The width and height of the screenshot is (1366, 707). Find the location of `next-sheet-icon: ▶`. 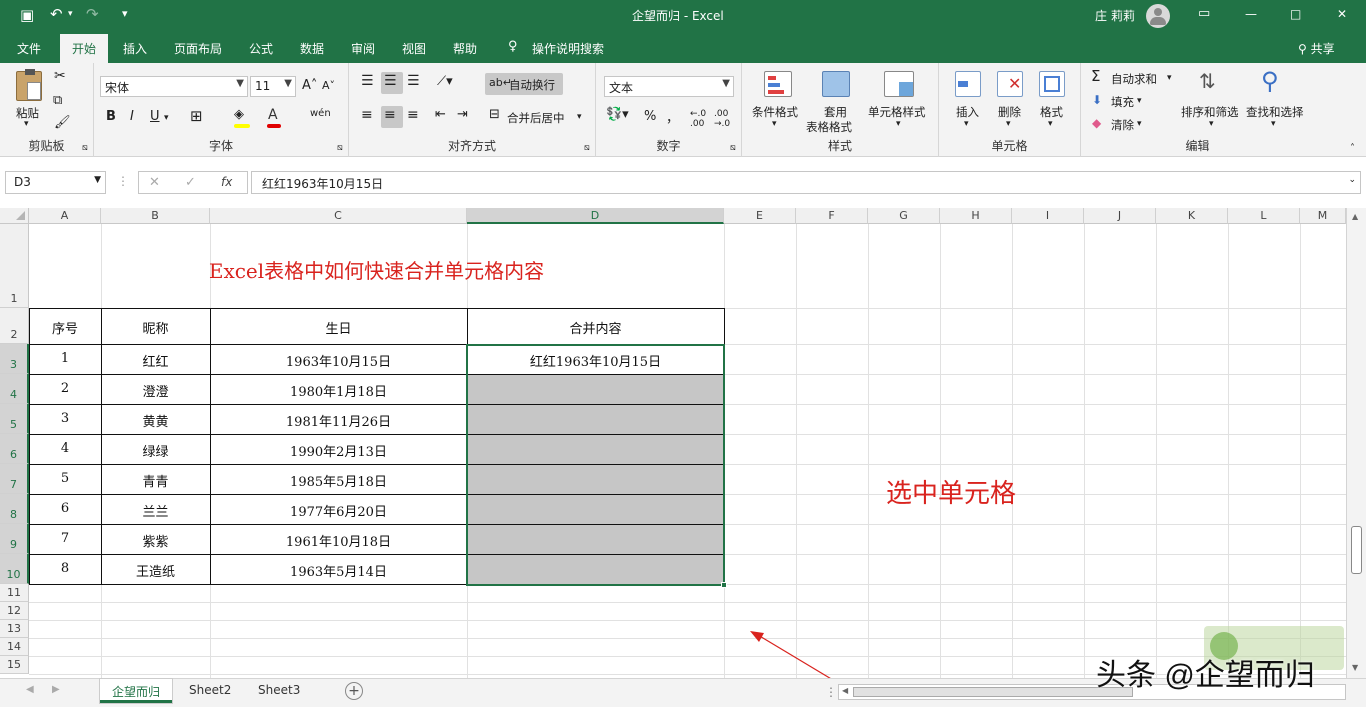

next-sheet-icon: ▶ is located at coordinates (56, 689).